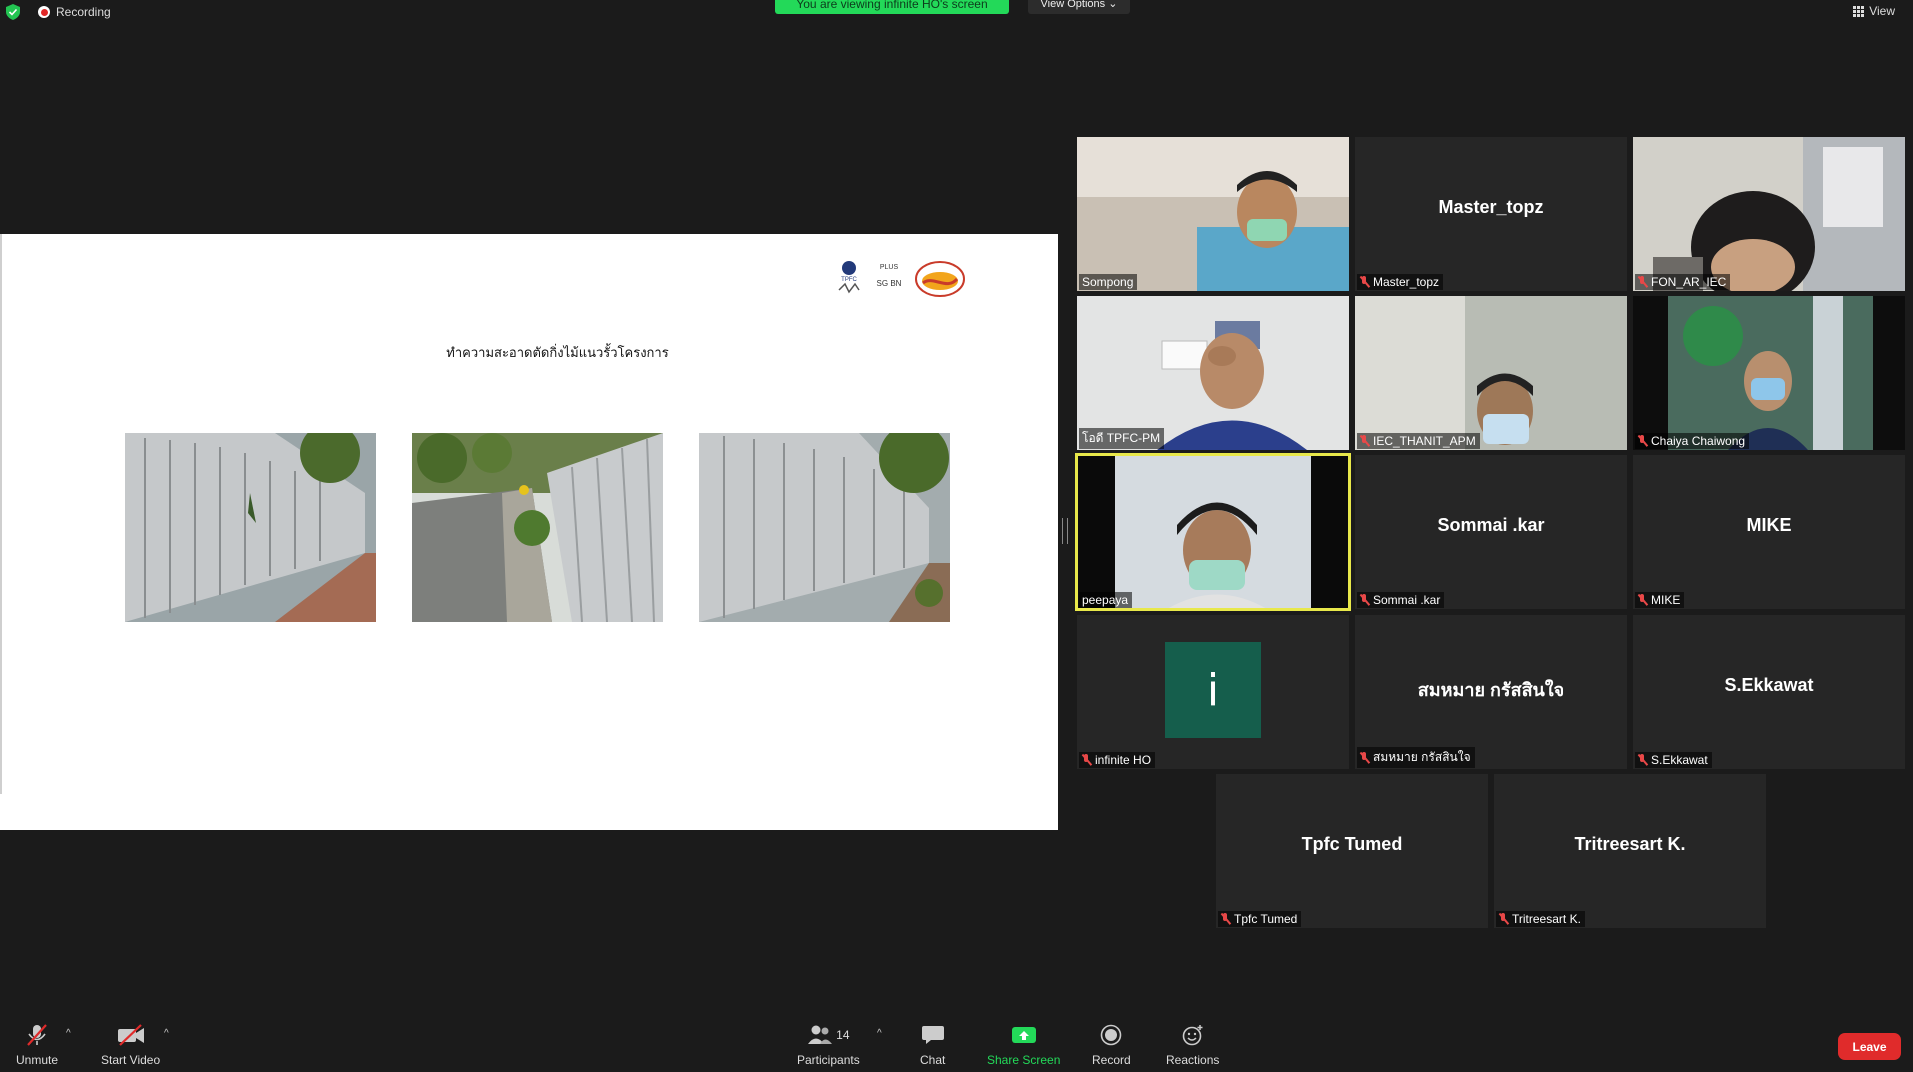  What do you see at coordinates (1400, 282) in the screenshot?
I see `participant-name-label: Master_topz` at bounding box center [1400, 282].